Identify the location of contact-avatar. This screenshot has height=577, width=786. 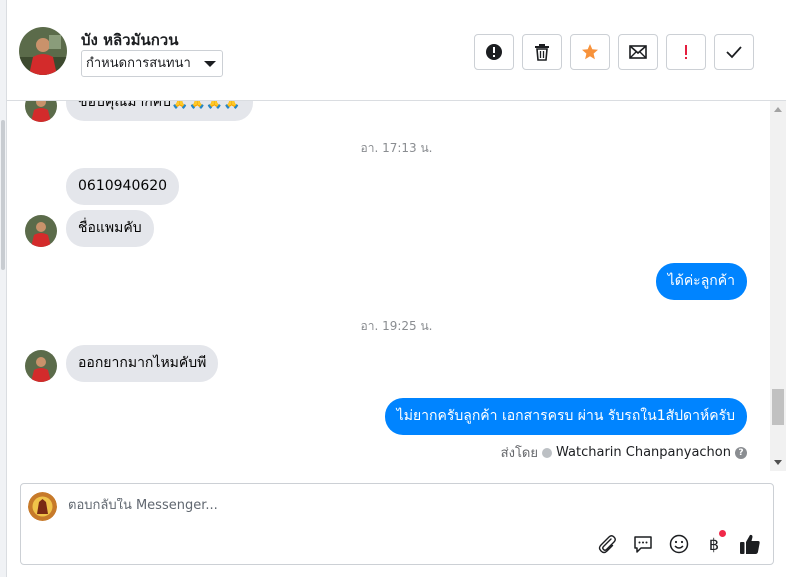
(43, 51).